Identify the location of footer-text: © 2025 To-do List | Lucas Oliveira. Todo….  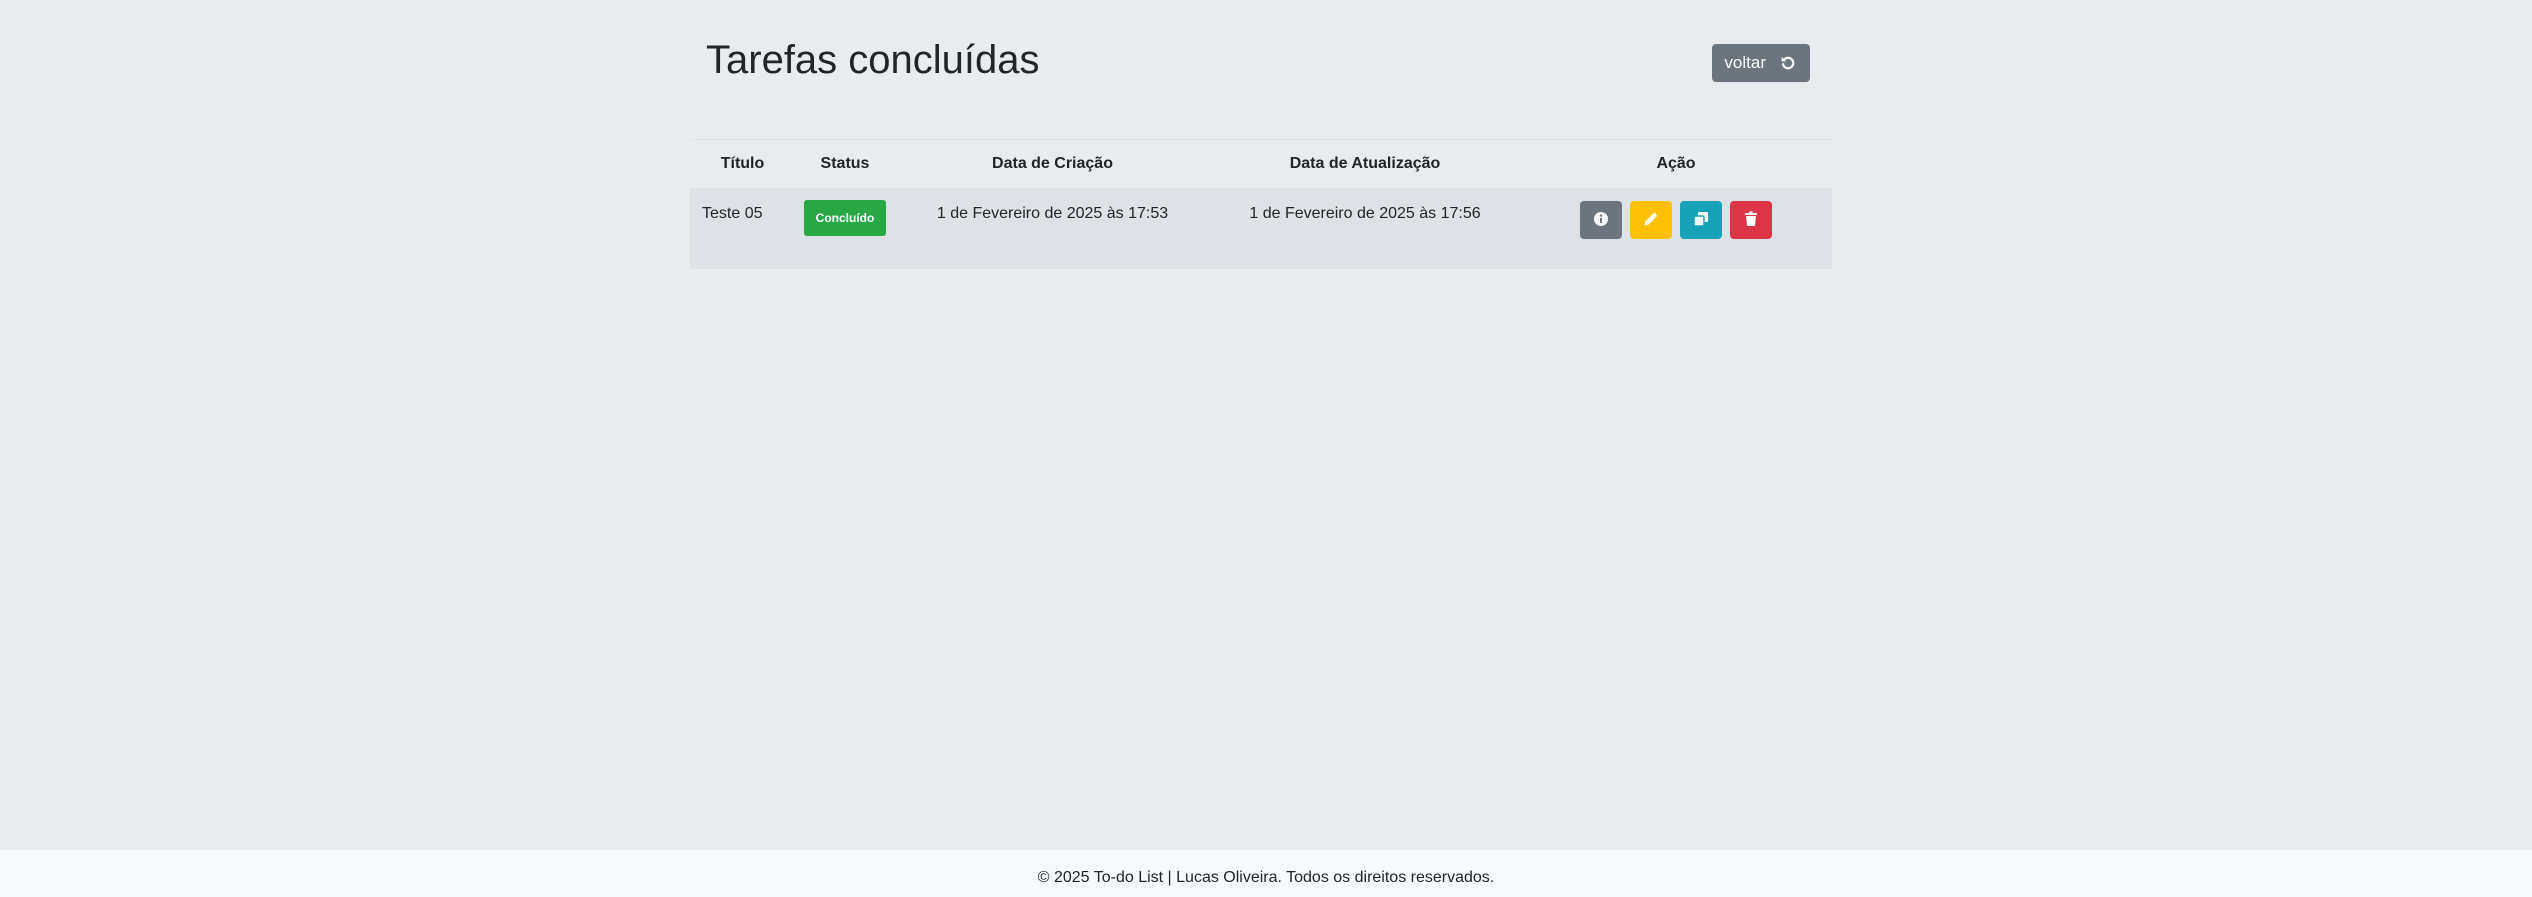
(1266, 877).